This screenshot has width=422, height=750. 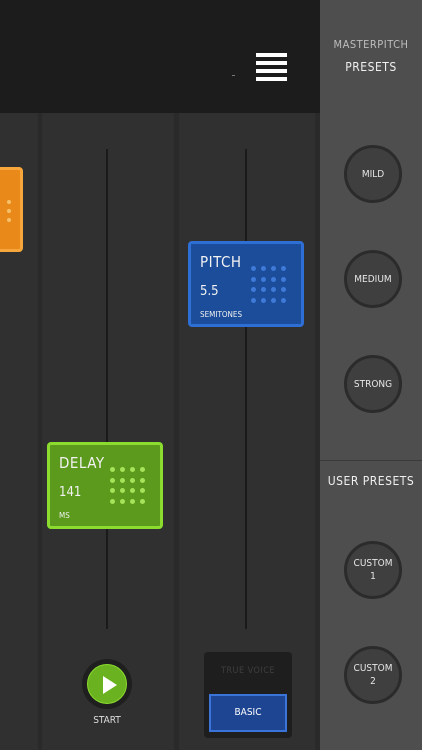 I want to click on custom-2-number: 2, so click(x=373, y=681).